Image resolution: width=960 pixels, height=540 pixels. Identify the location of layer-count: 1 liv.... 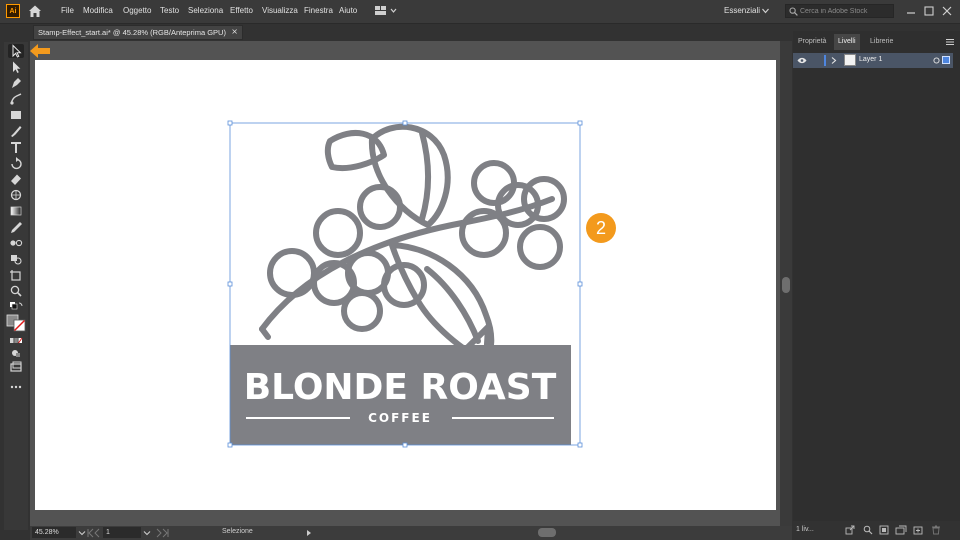
(805, 529).